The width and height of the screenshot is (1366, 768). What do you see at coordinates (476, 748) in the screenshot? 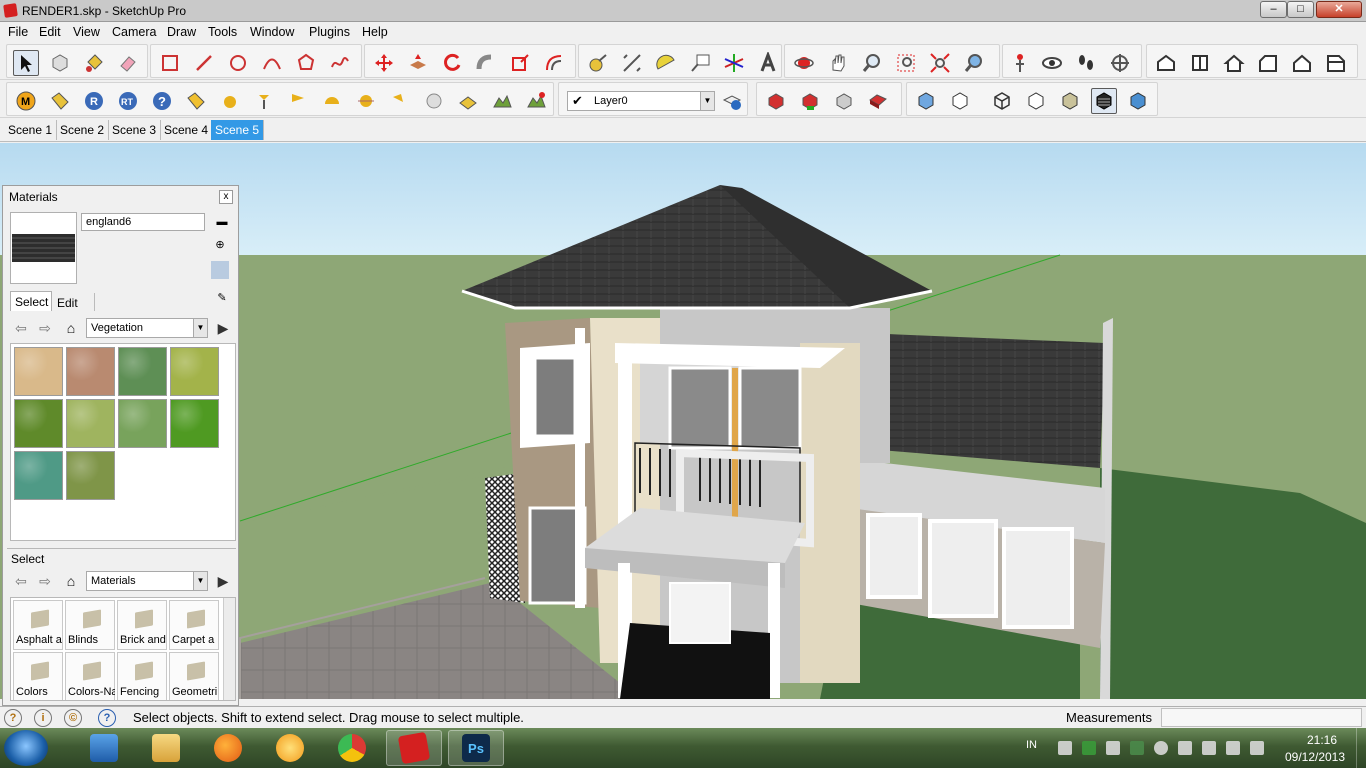
I see `photoshop-icon: Ps` at bounding box center [476, 748].